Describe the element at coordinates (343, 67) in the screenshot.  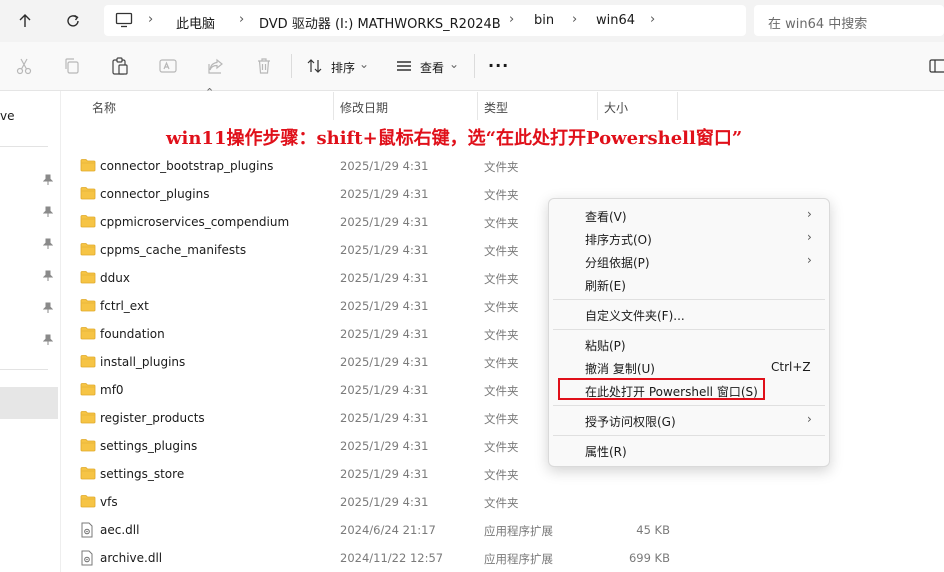
I see `sort-button-label: 排序` at that location.